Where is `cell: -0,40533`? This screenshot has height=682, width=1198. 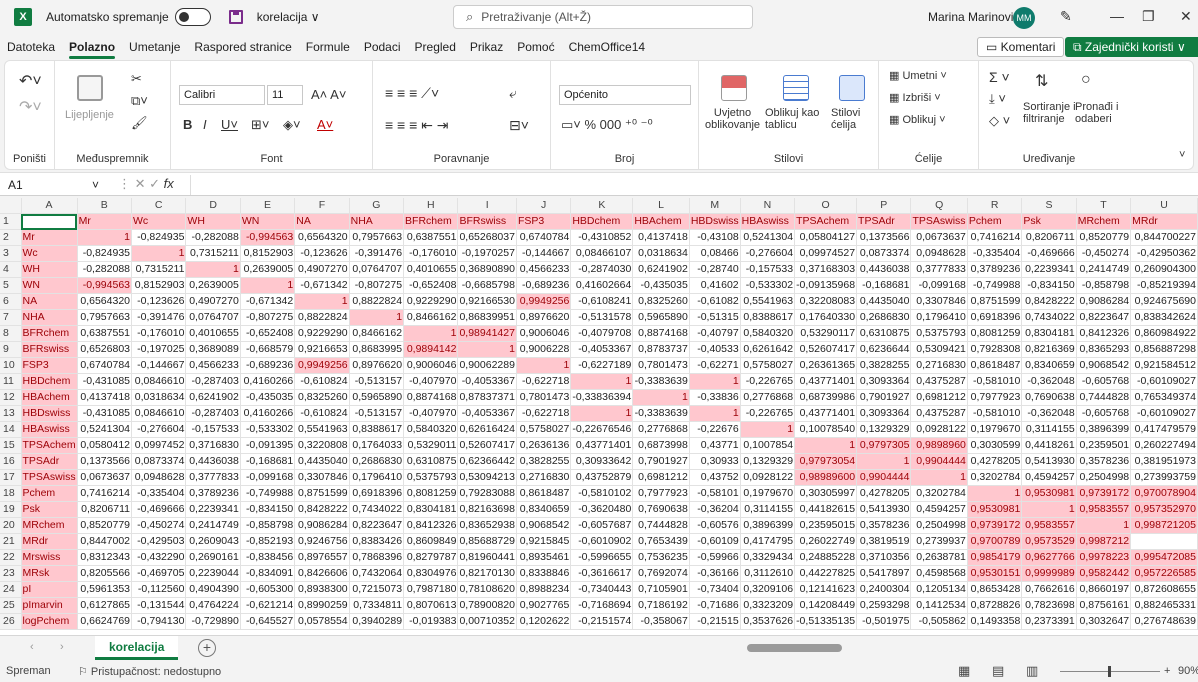
cell: -0,40533 is located at coordinates (715, 349).